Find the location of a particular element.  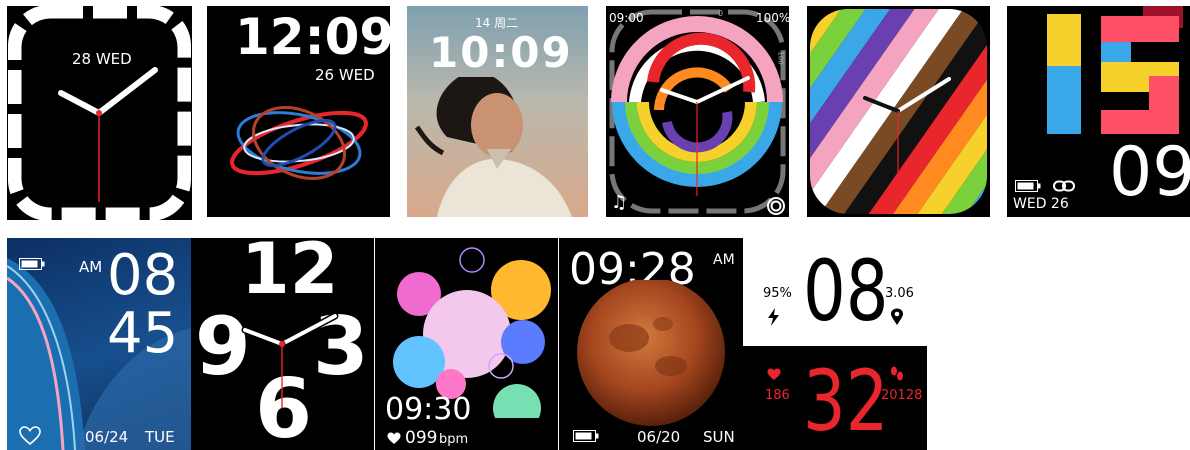

time-label: 12:09 is located at coordinates (312, 37).